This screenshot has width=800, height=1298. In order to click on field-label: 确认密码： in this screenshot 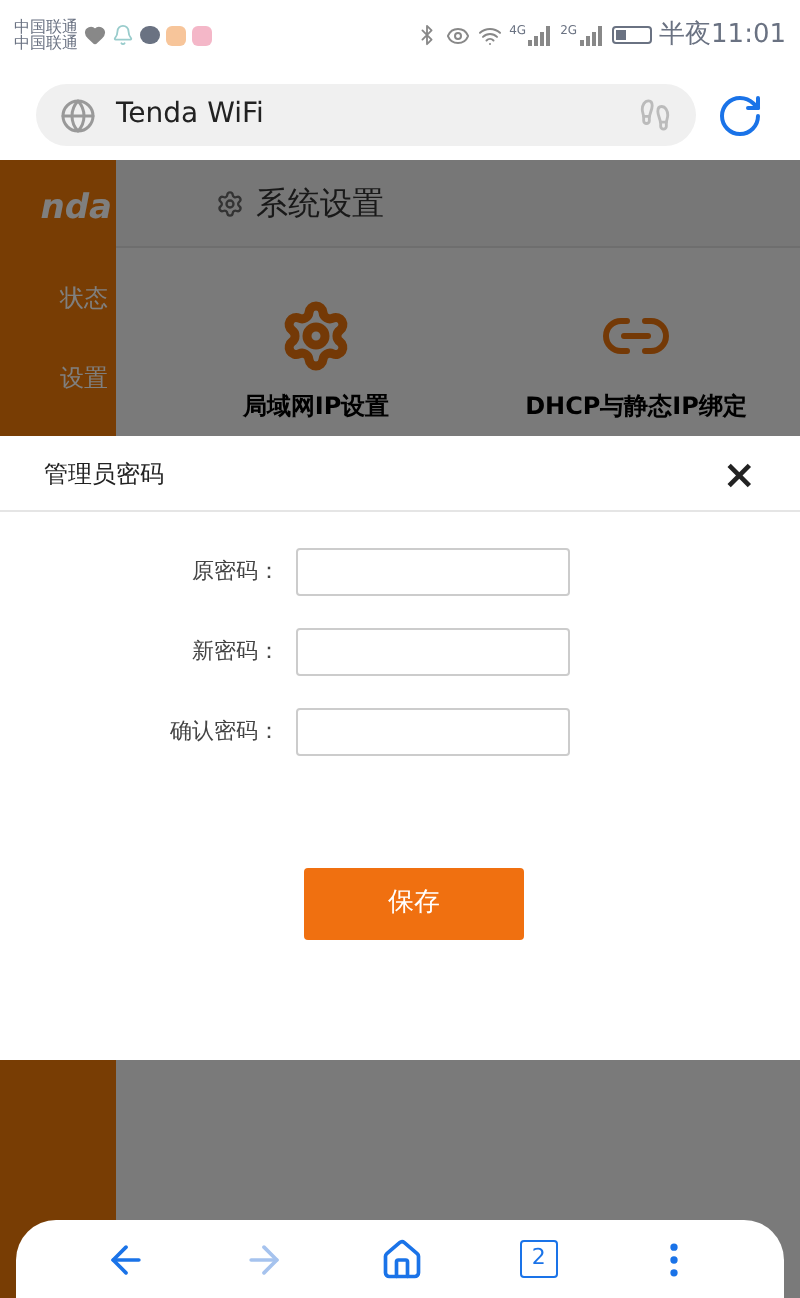, I will do `click(225, 731)`.